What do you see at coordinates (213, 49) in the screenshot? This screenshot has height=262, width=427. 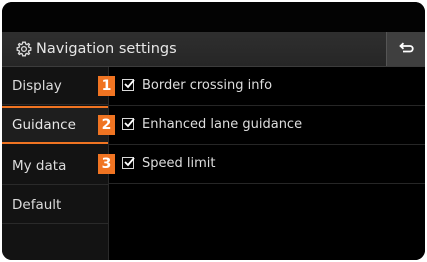 I see `header-bar: Navigation settings` at bounding box center [213, 49].